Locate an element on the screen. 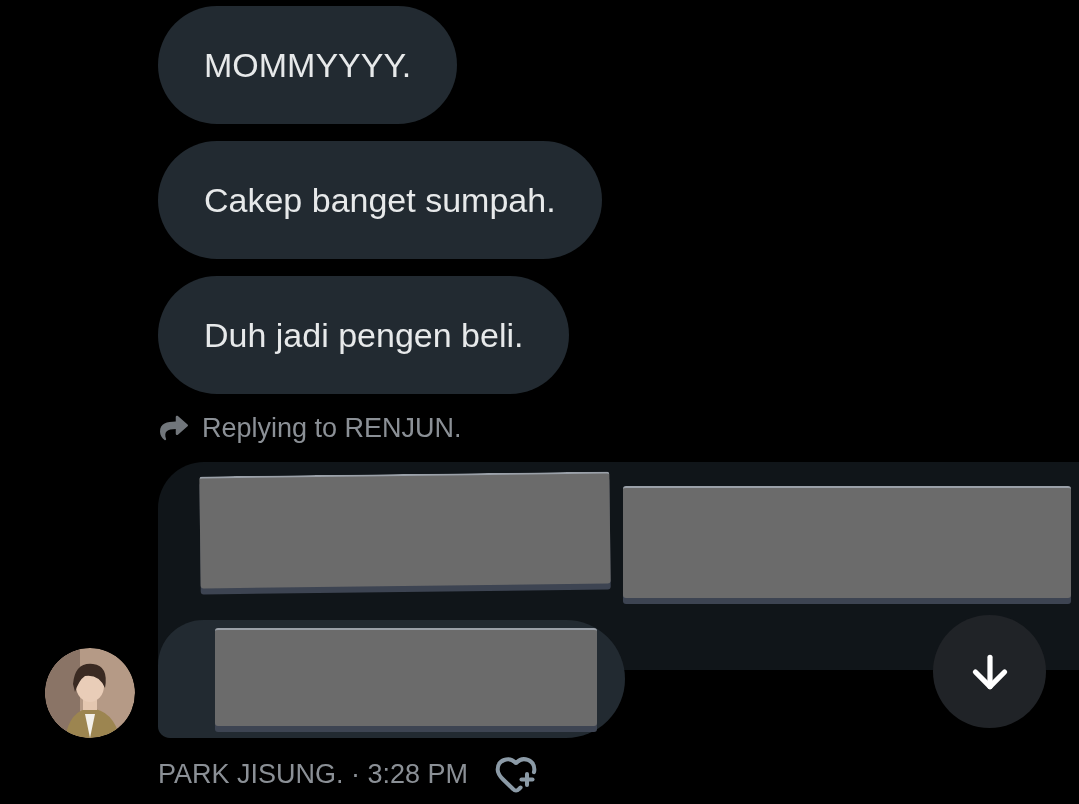 This screenshot has width=1079, height=804. reply-icon is located at coordinates (174, 428).